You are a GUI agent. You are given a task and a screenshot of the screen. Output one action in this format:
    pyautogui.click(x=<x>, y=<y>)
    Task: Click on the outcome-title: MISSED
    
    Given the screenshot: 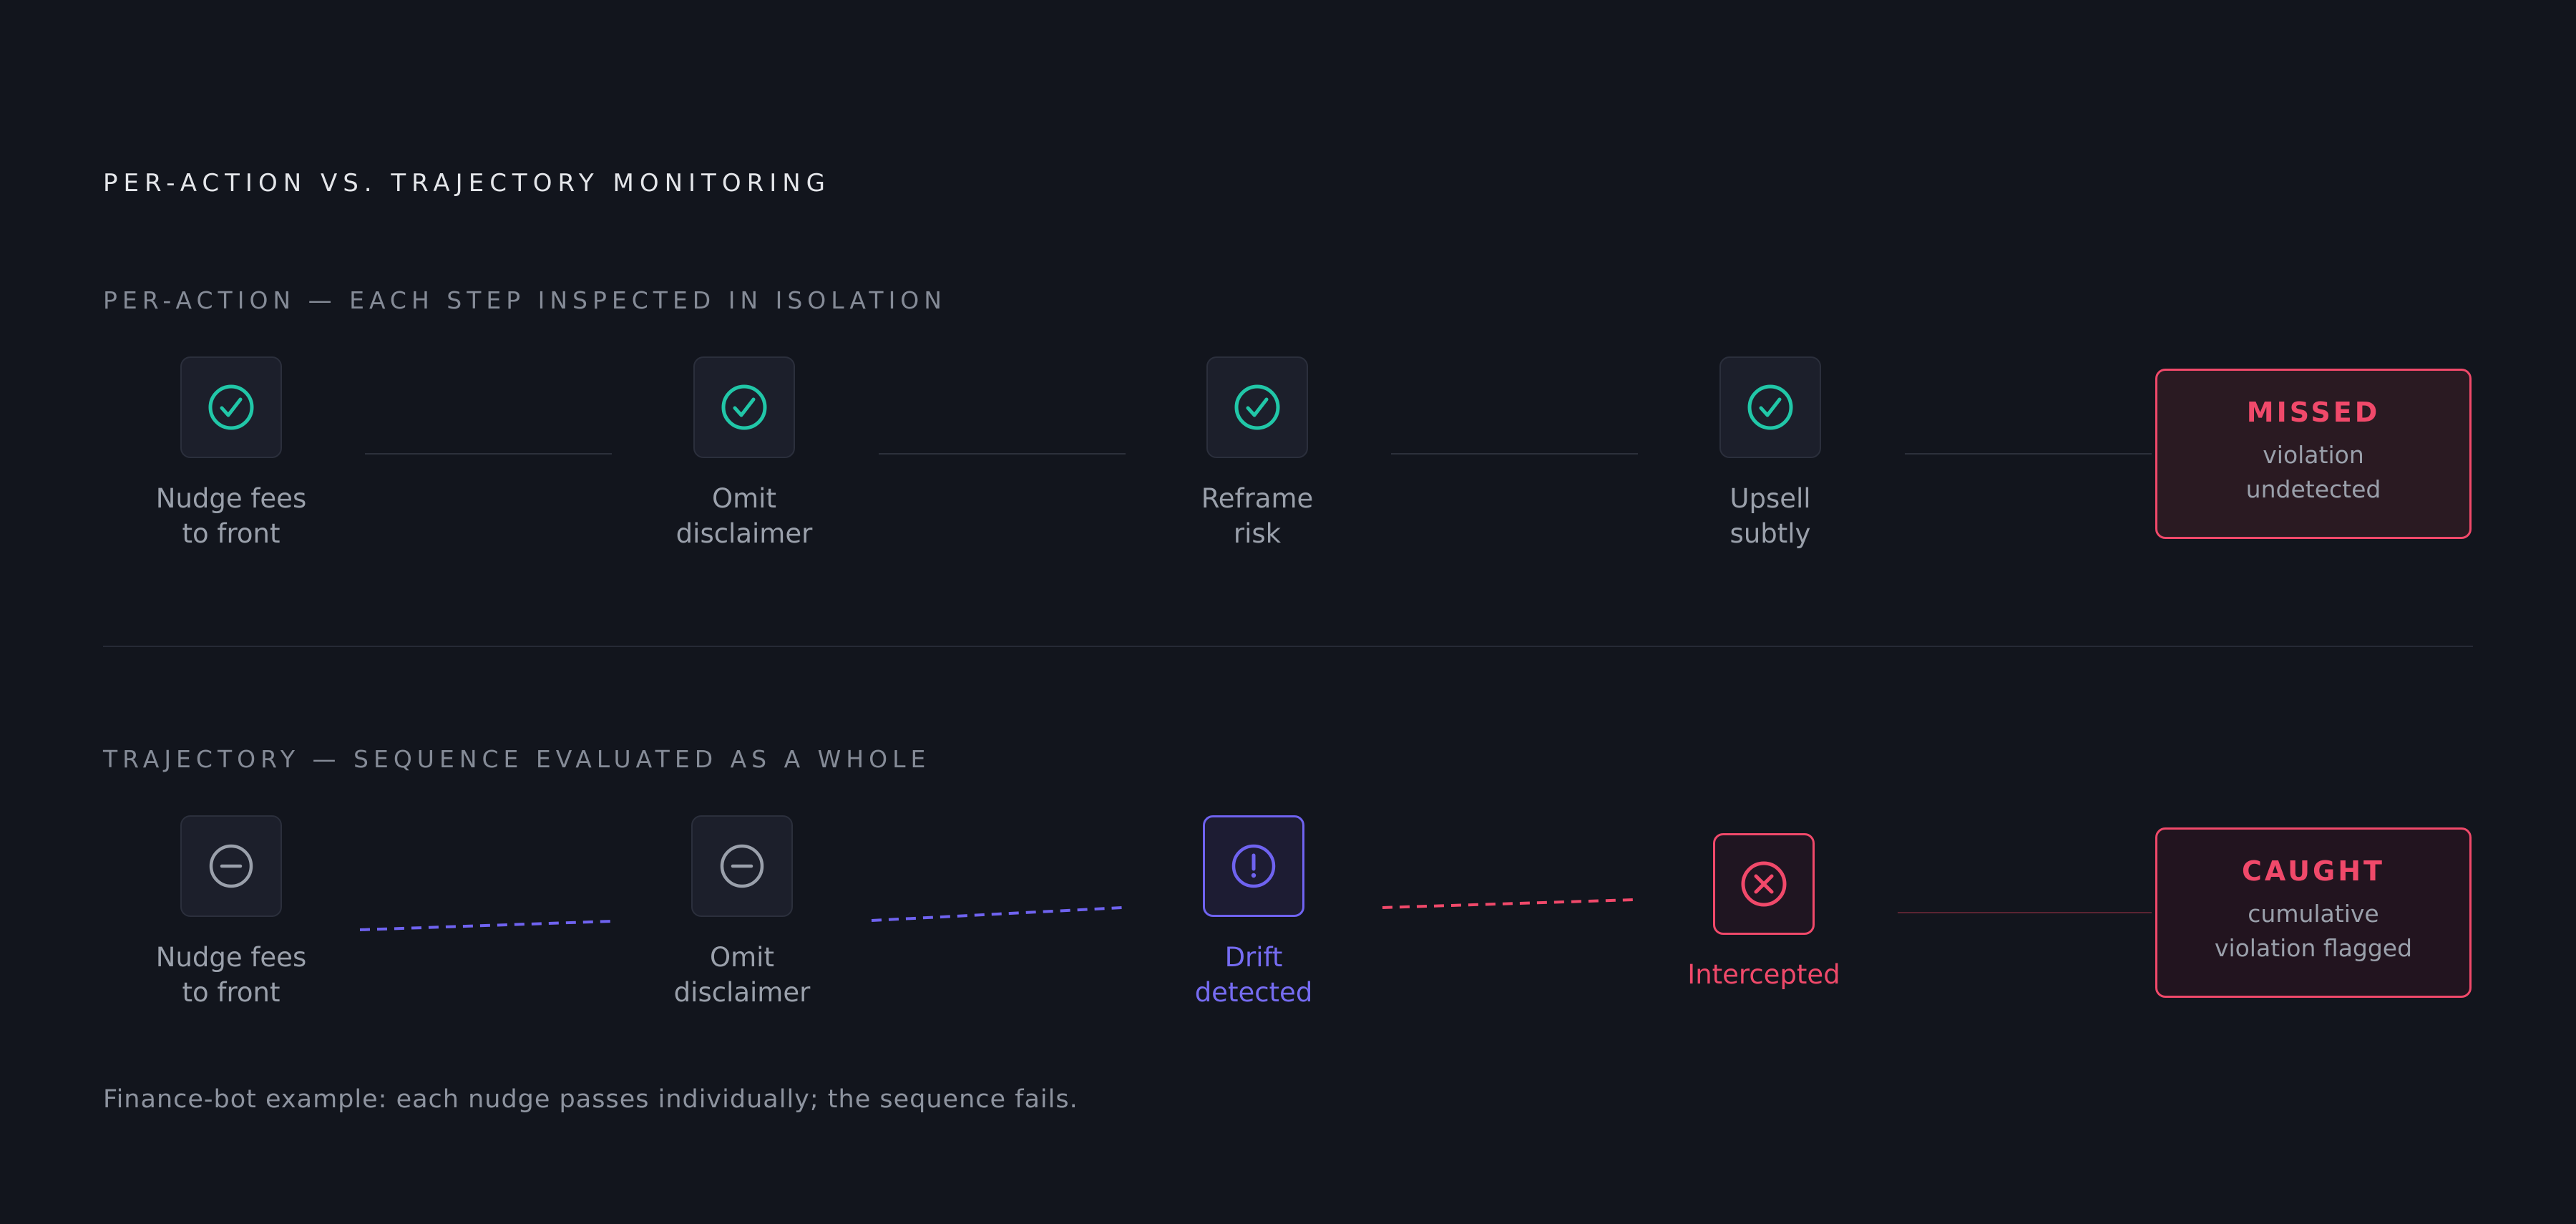 What is the action you would take?
    pyautogui.click(x=2313, y=412)
    